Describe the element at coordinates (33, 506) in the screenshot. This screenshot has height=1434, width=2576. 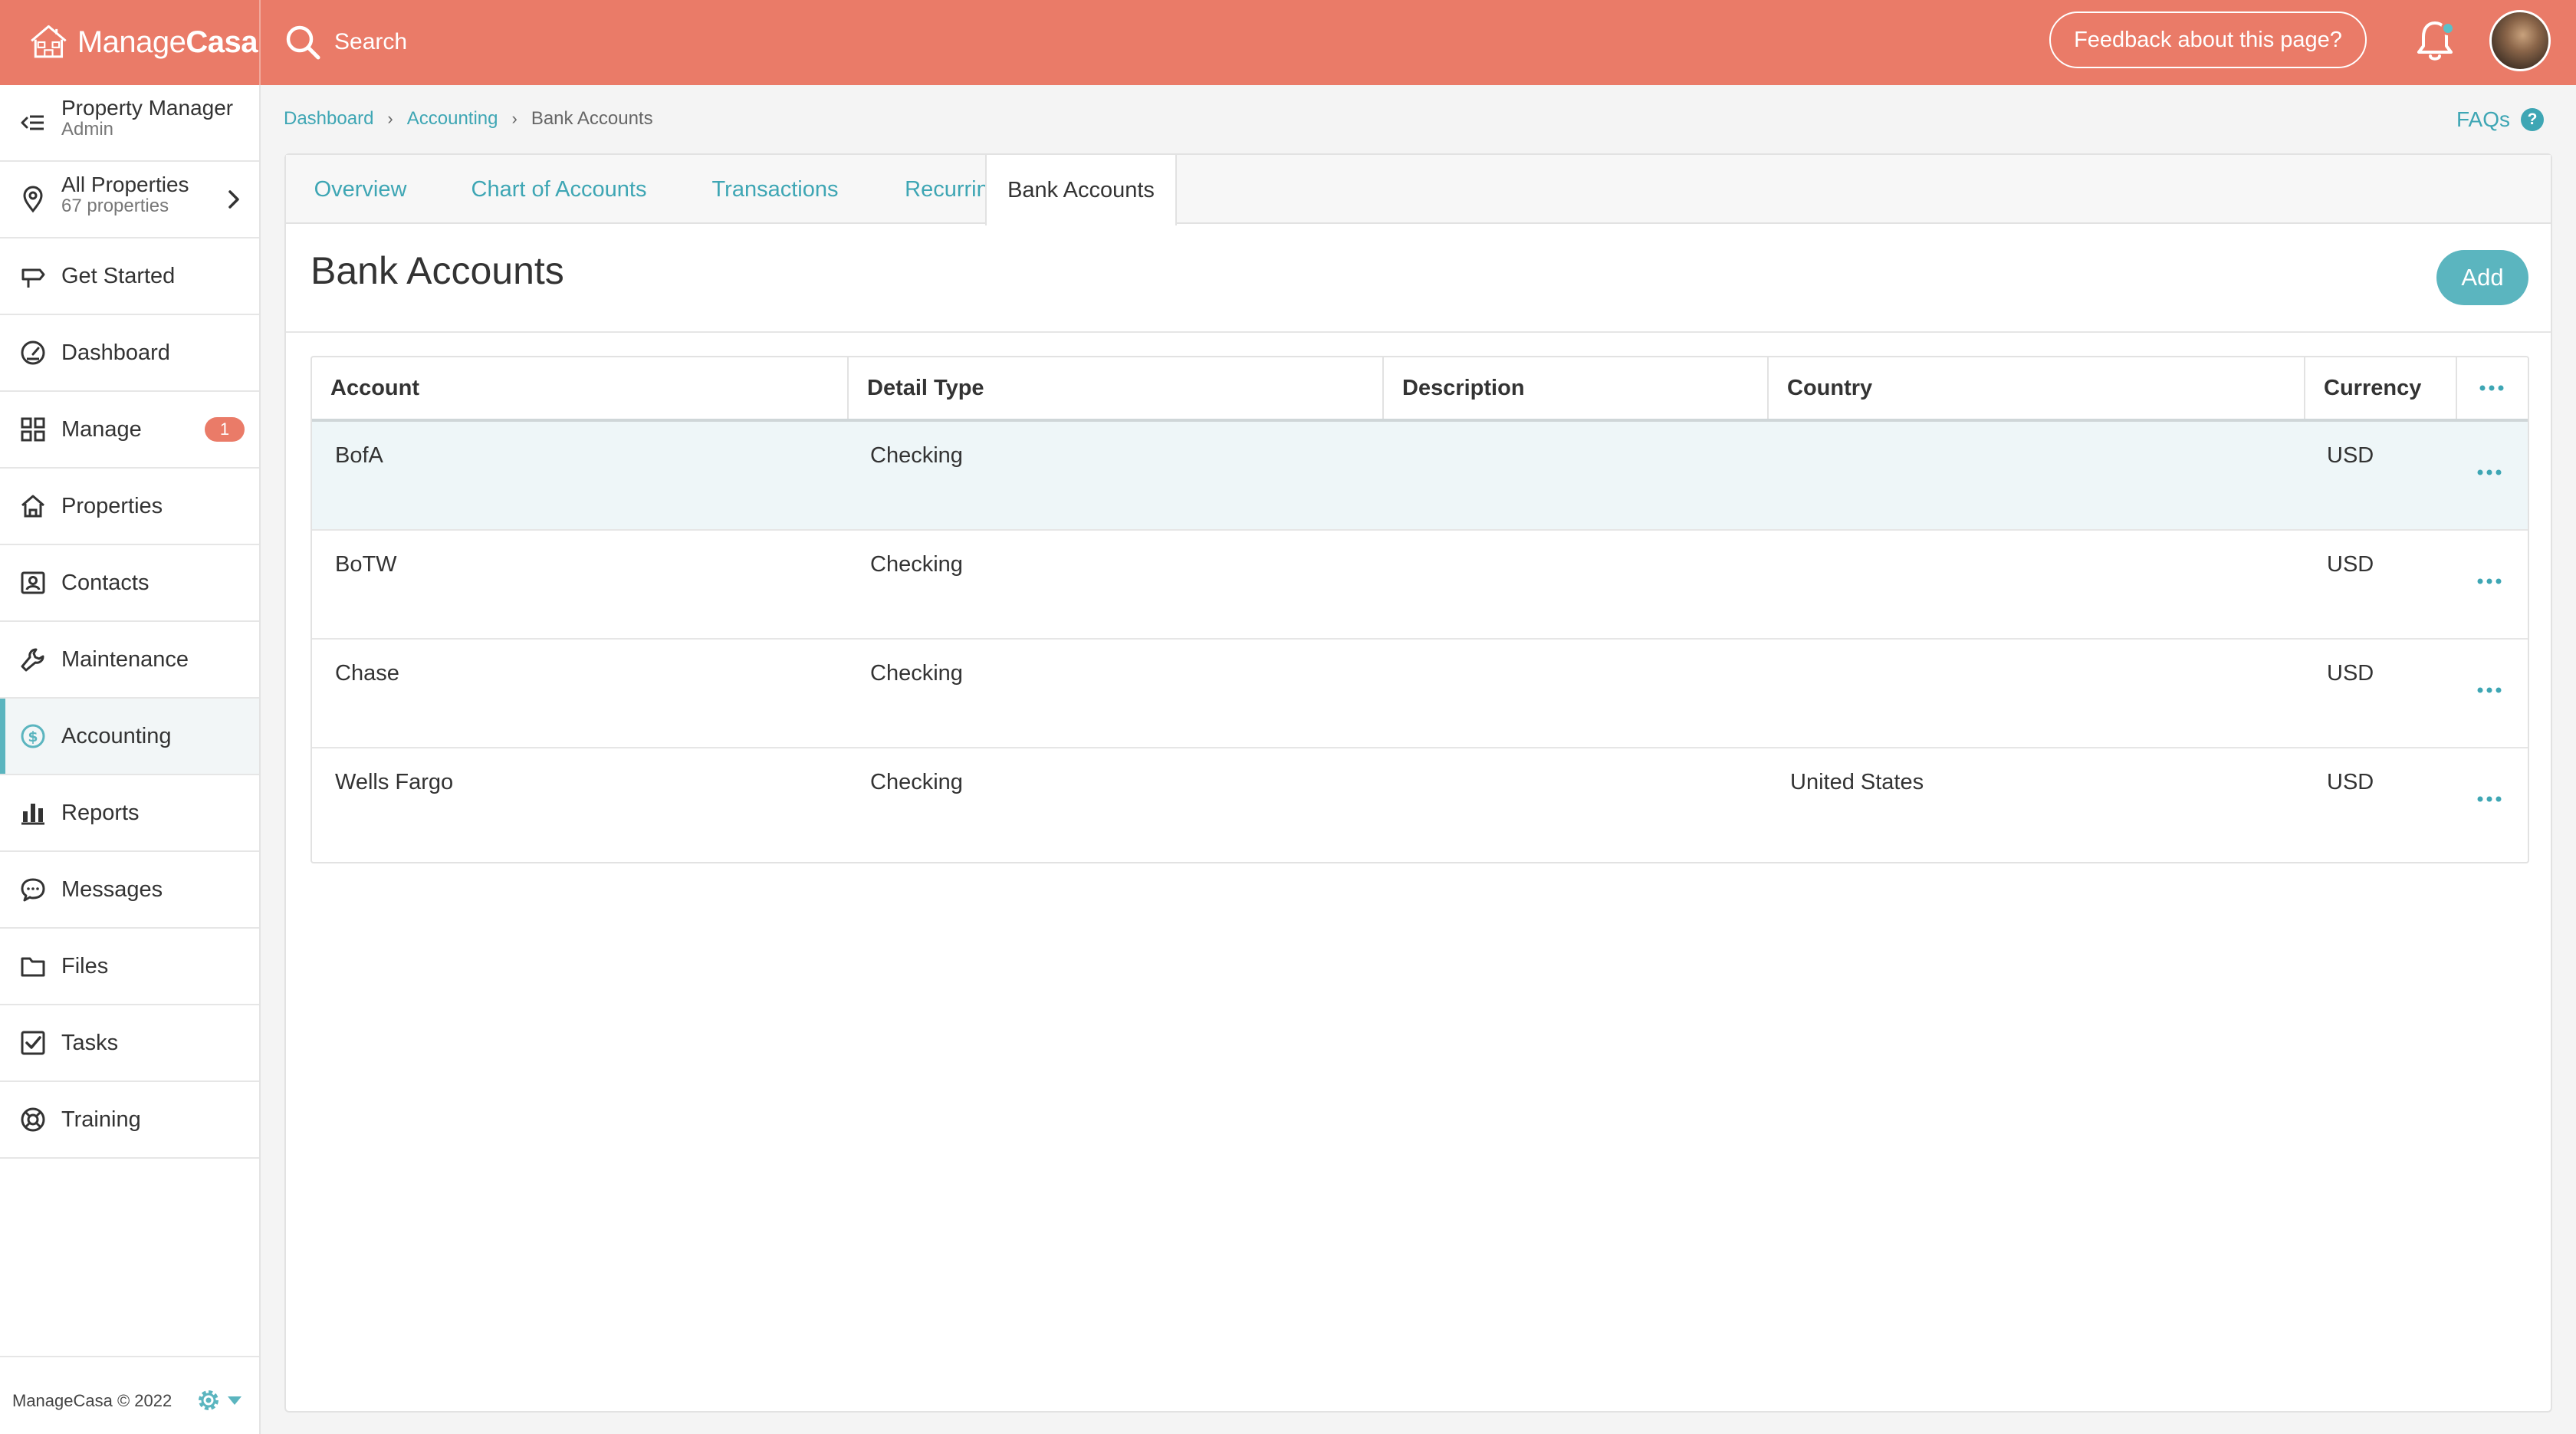
I see `house-icon` at that location.